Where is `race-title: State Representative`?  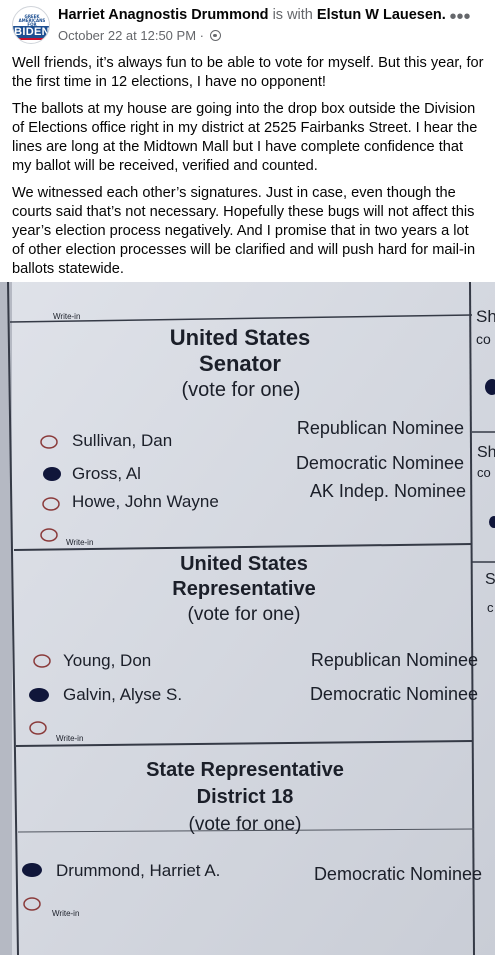 race-title: State Representative is located at coordinates (245, 770).